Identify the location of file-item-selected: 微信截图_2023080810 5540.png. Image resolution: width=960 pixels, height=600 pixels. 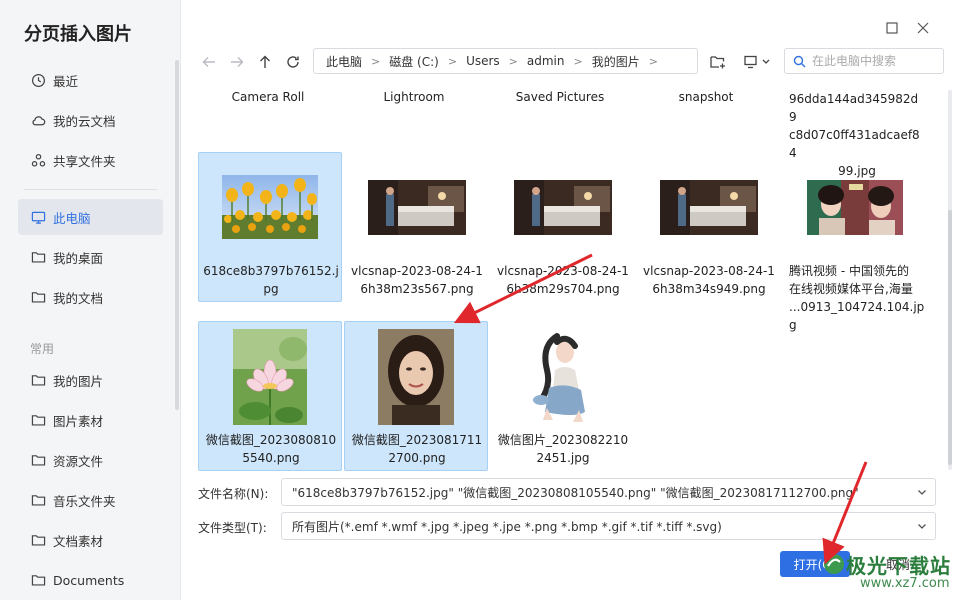
(270, 396).